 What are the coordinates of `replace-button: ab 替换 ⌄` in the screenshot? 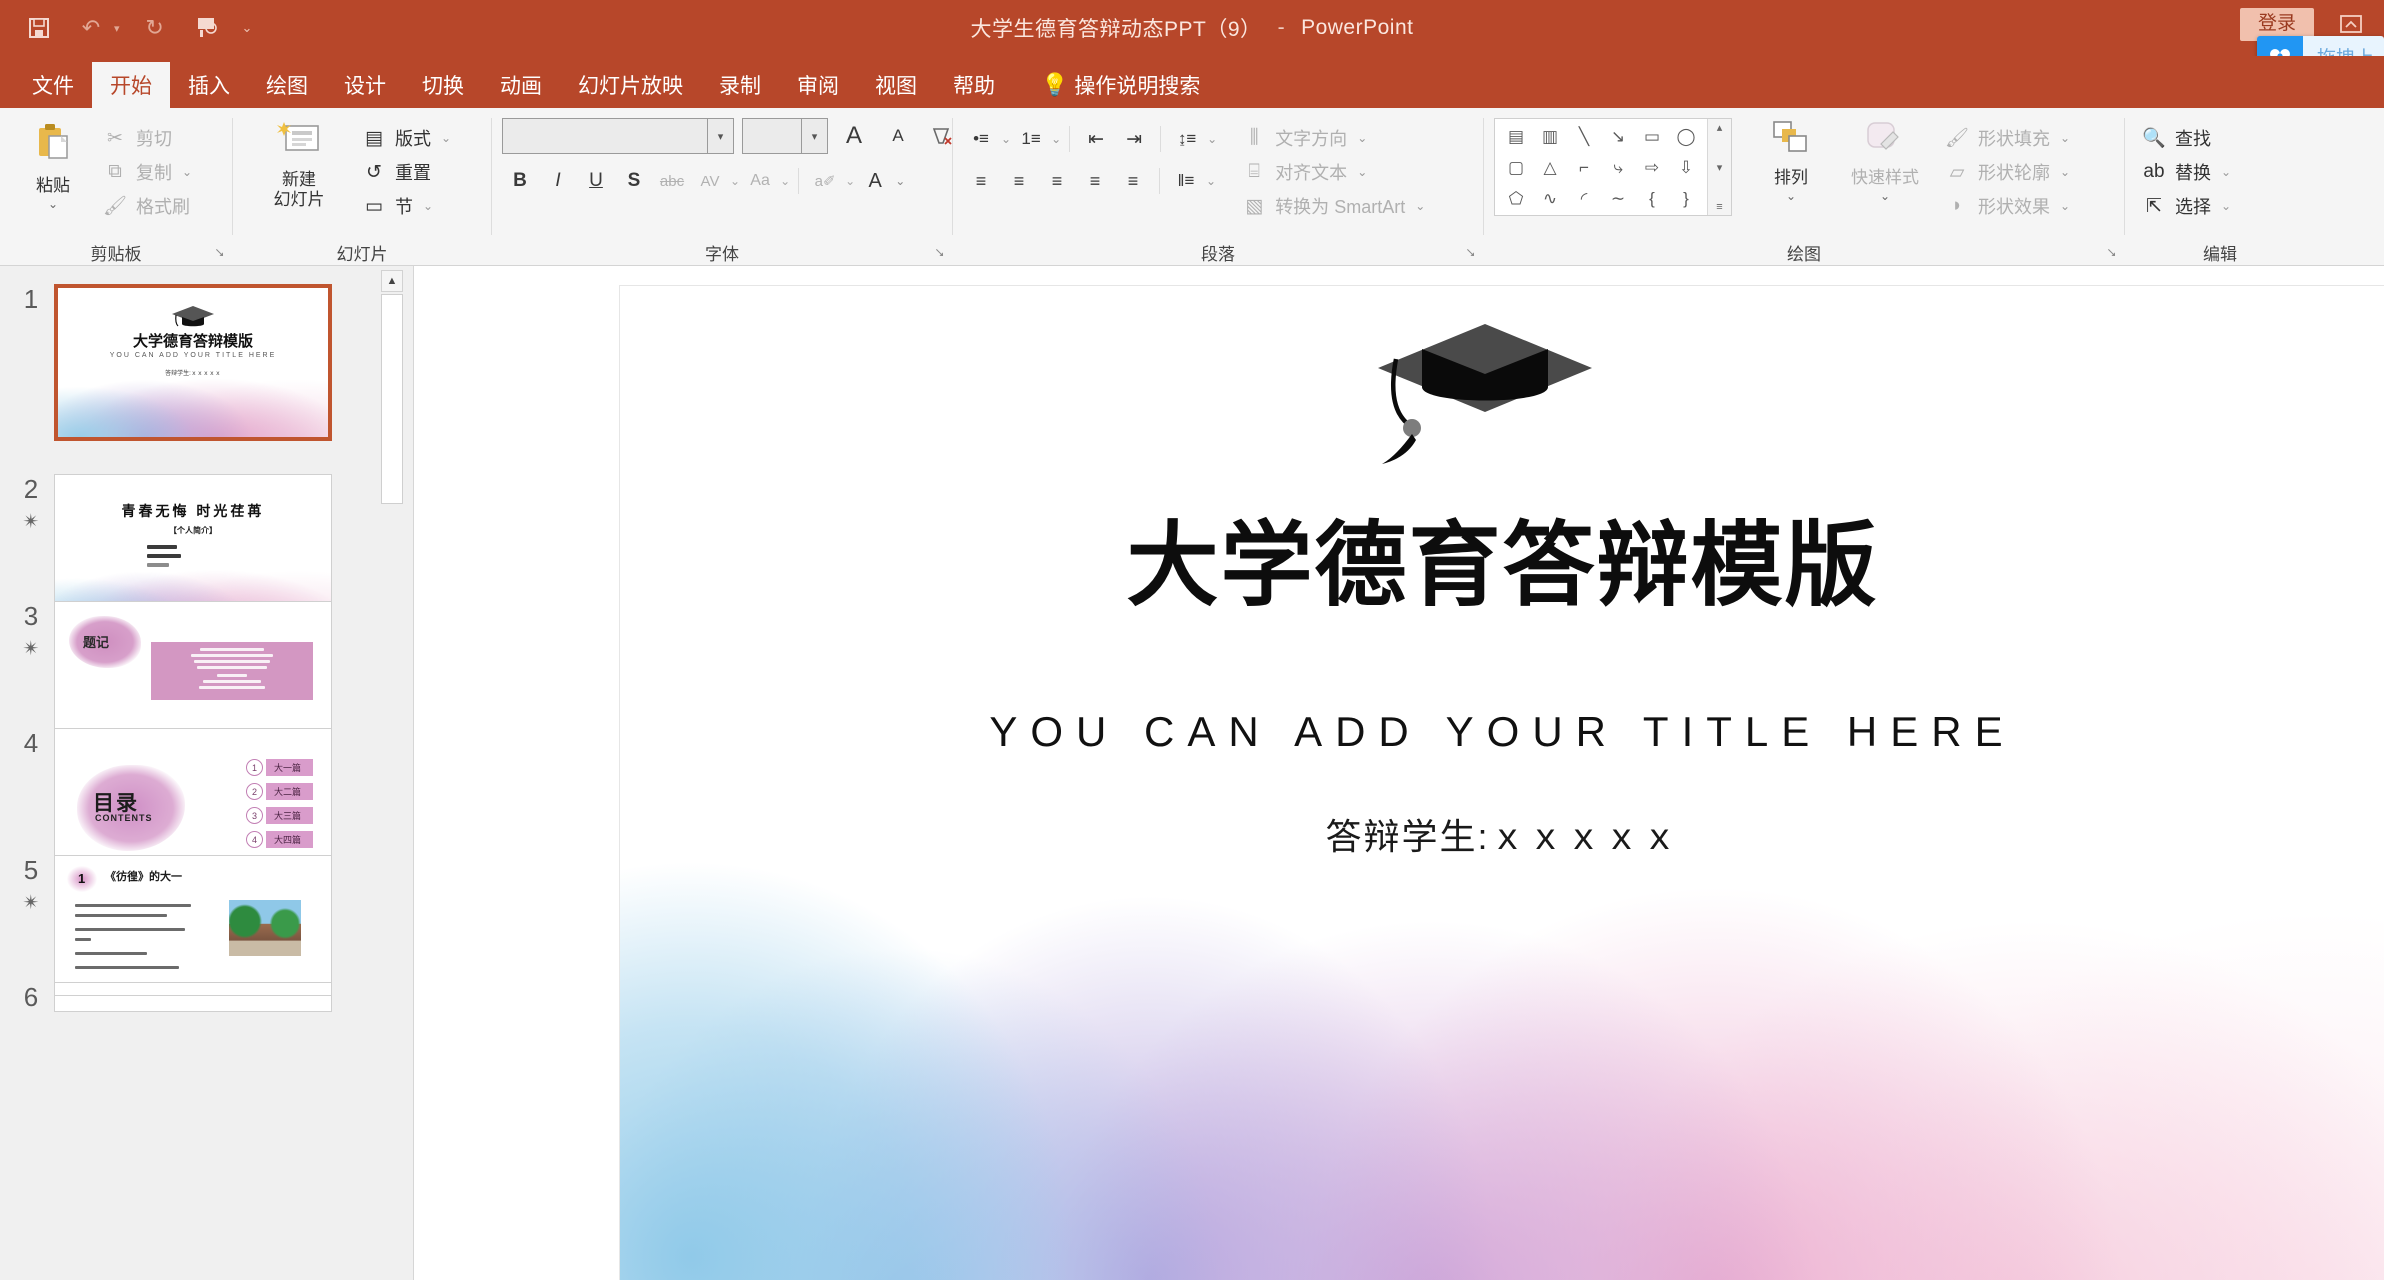 It's located at (2186, 172).